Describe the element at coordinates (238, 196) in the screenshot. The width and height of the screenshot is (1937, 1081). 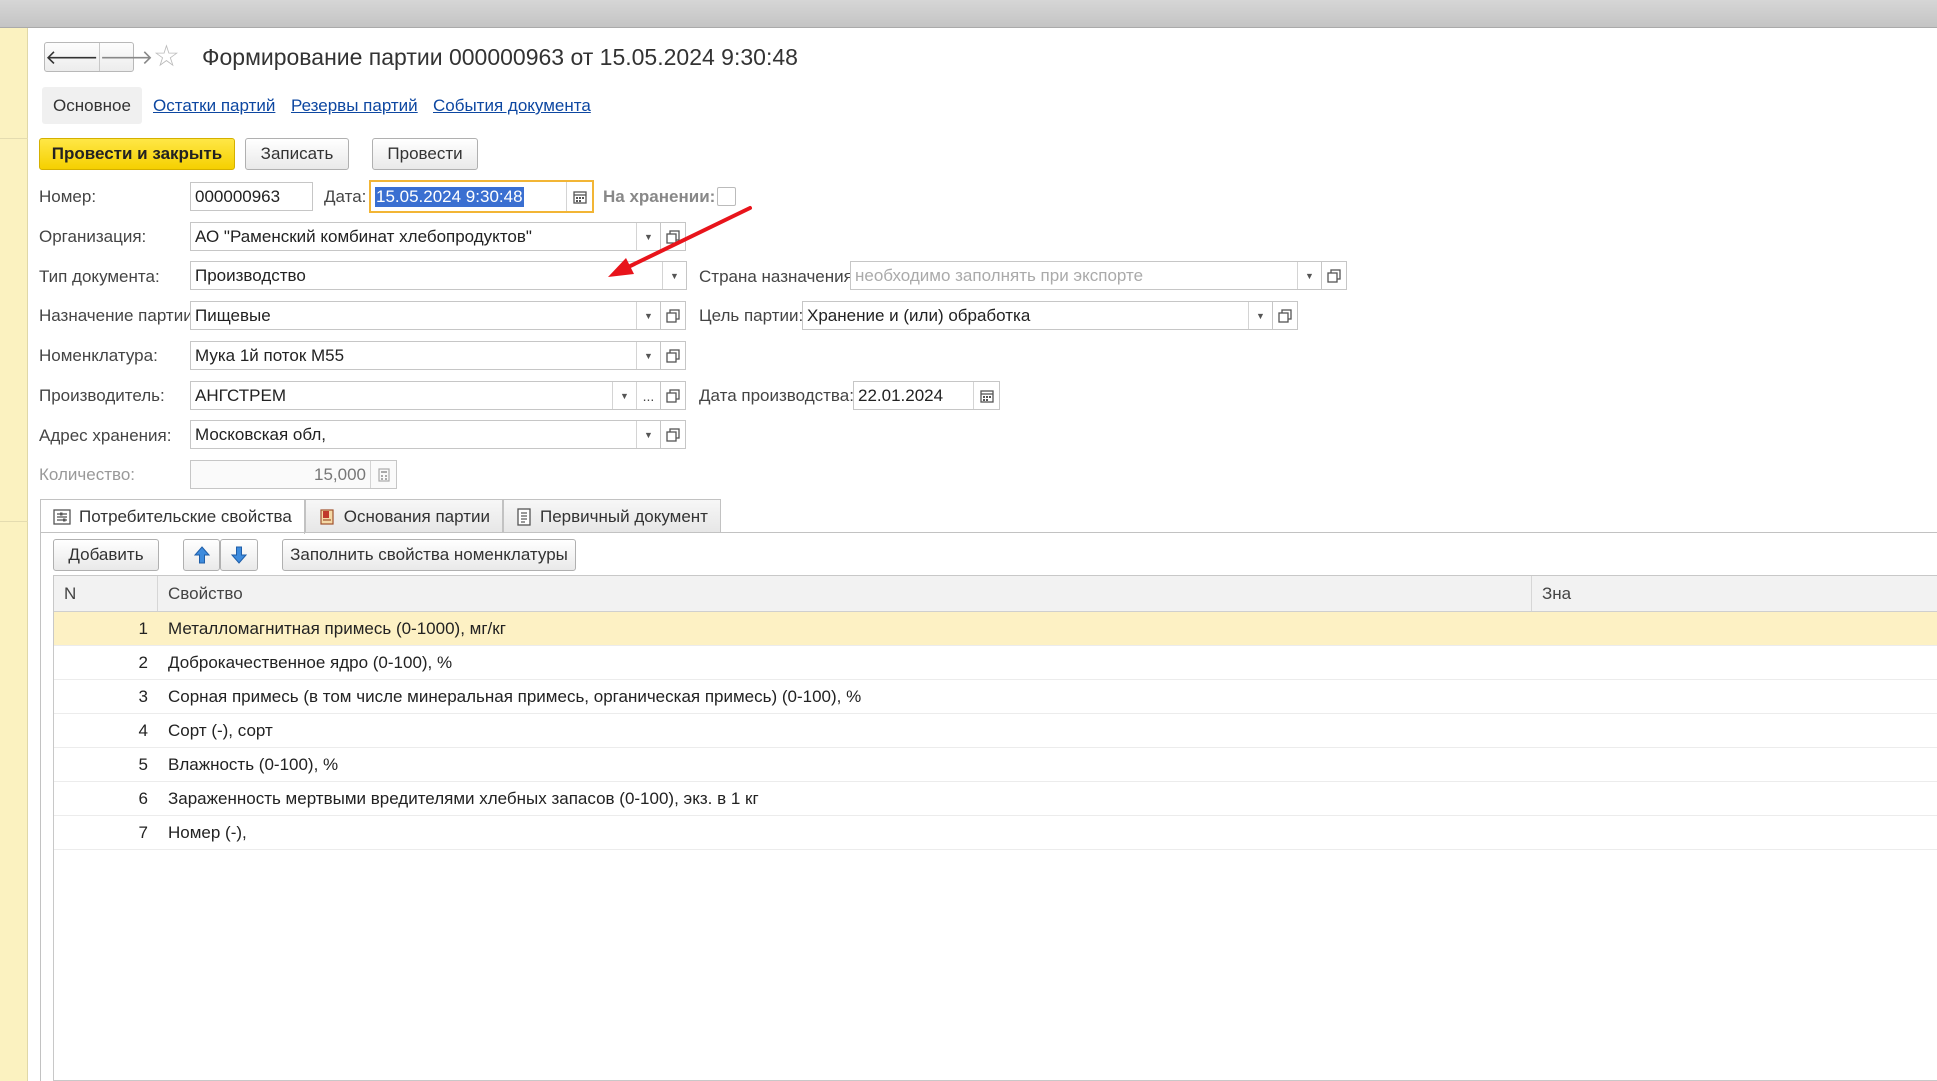
I see `number-value: 000000963` at that location.